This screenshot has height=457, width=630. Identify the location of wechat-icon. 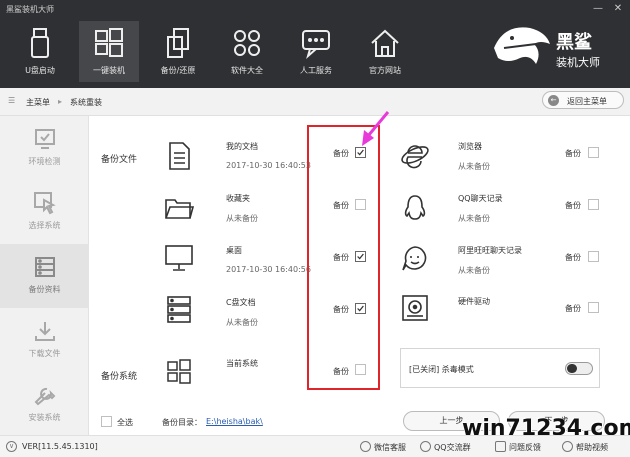
(365, 446).